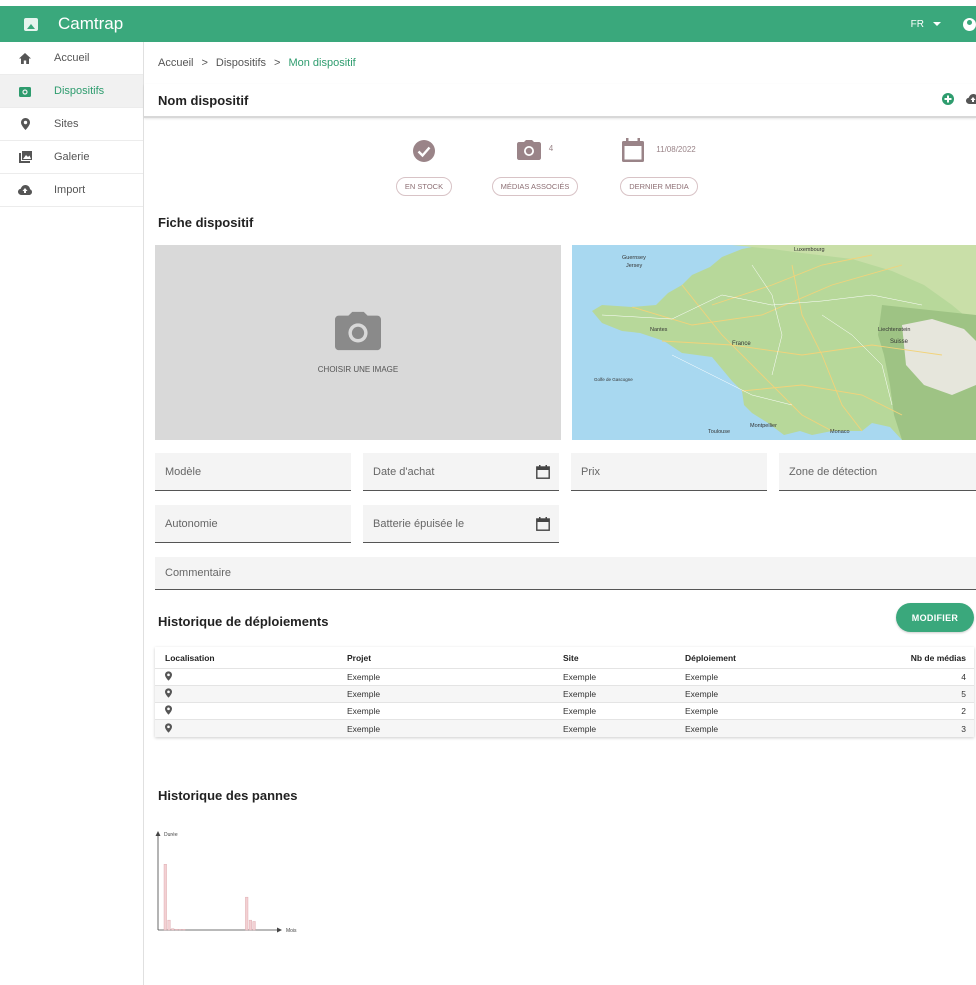 This screenshot has width=976, height=985. Describe the element at coordinates (785, 658) in the screenshot. I see `column-header: Déploiement` at that location.